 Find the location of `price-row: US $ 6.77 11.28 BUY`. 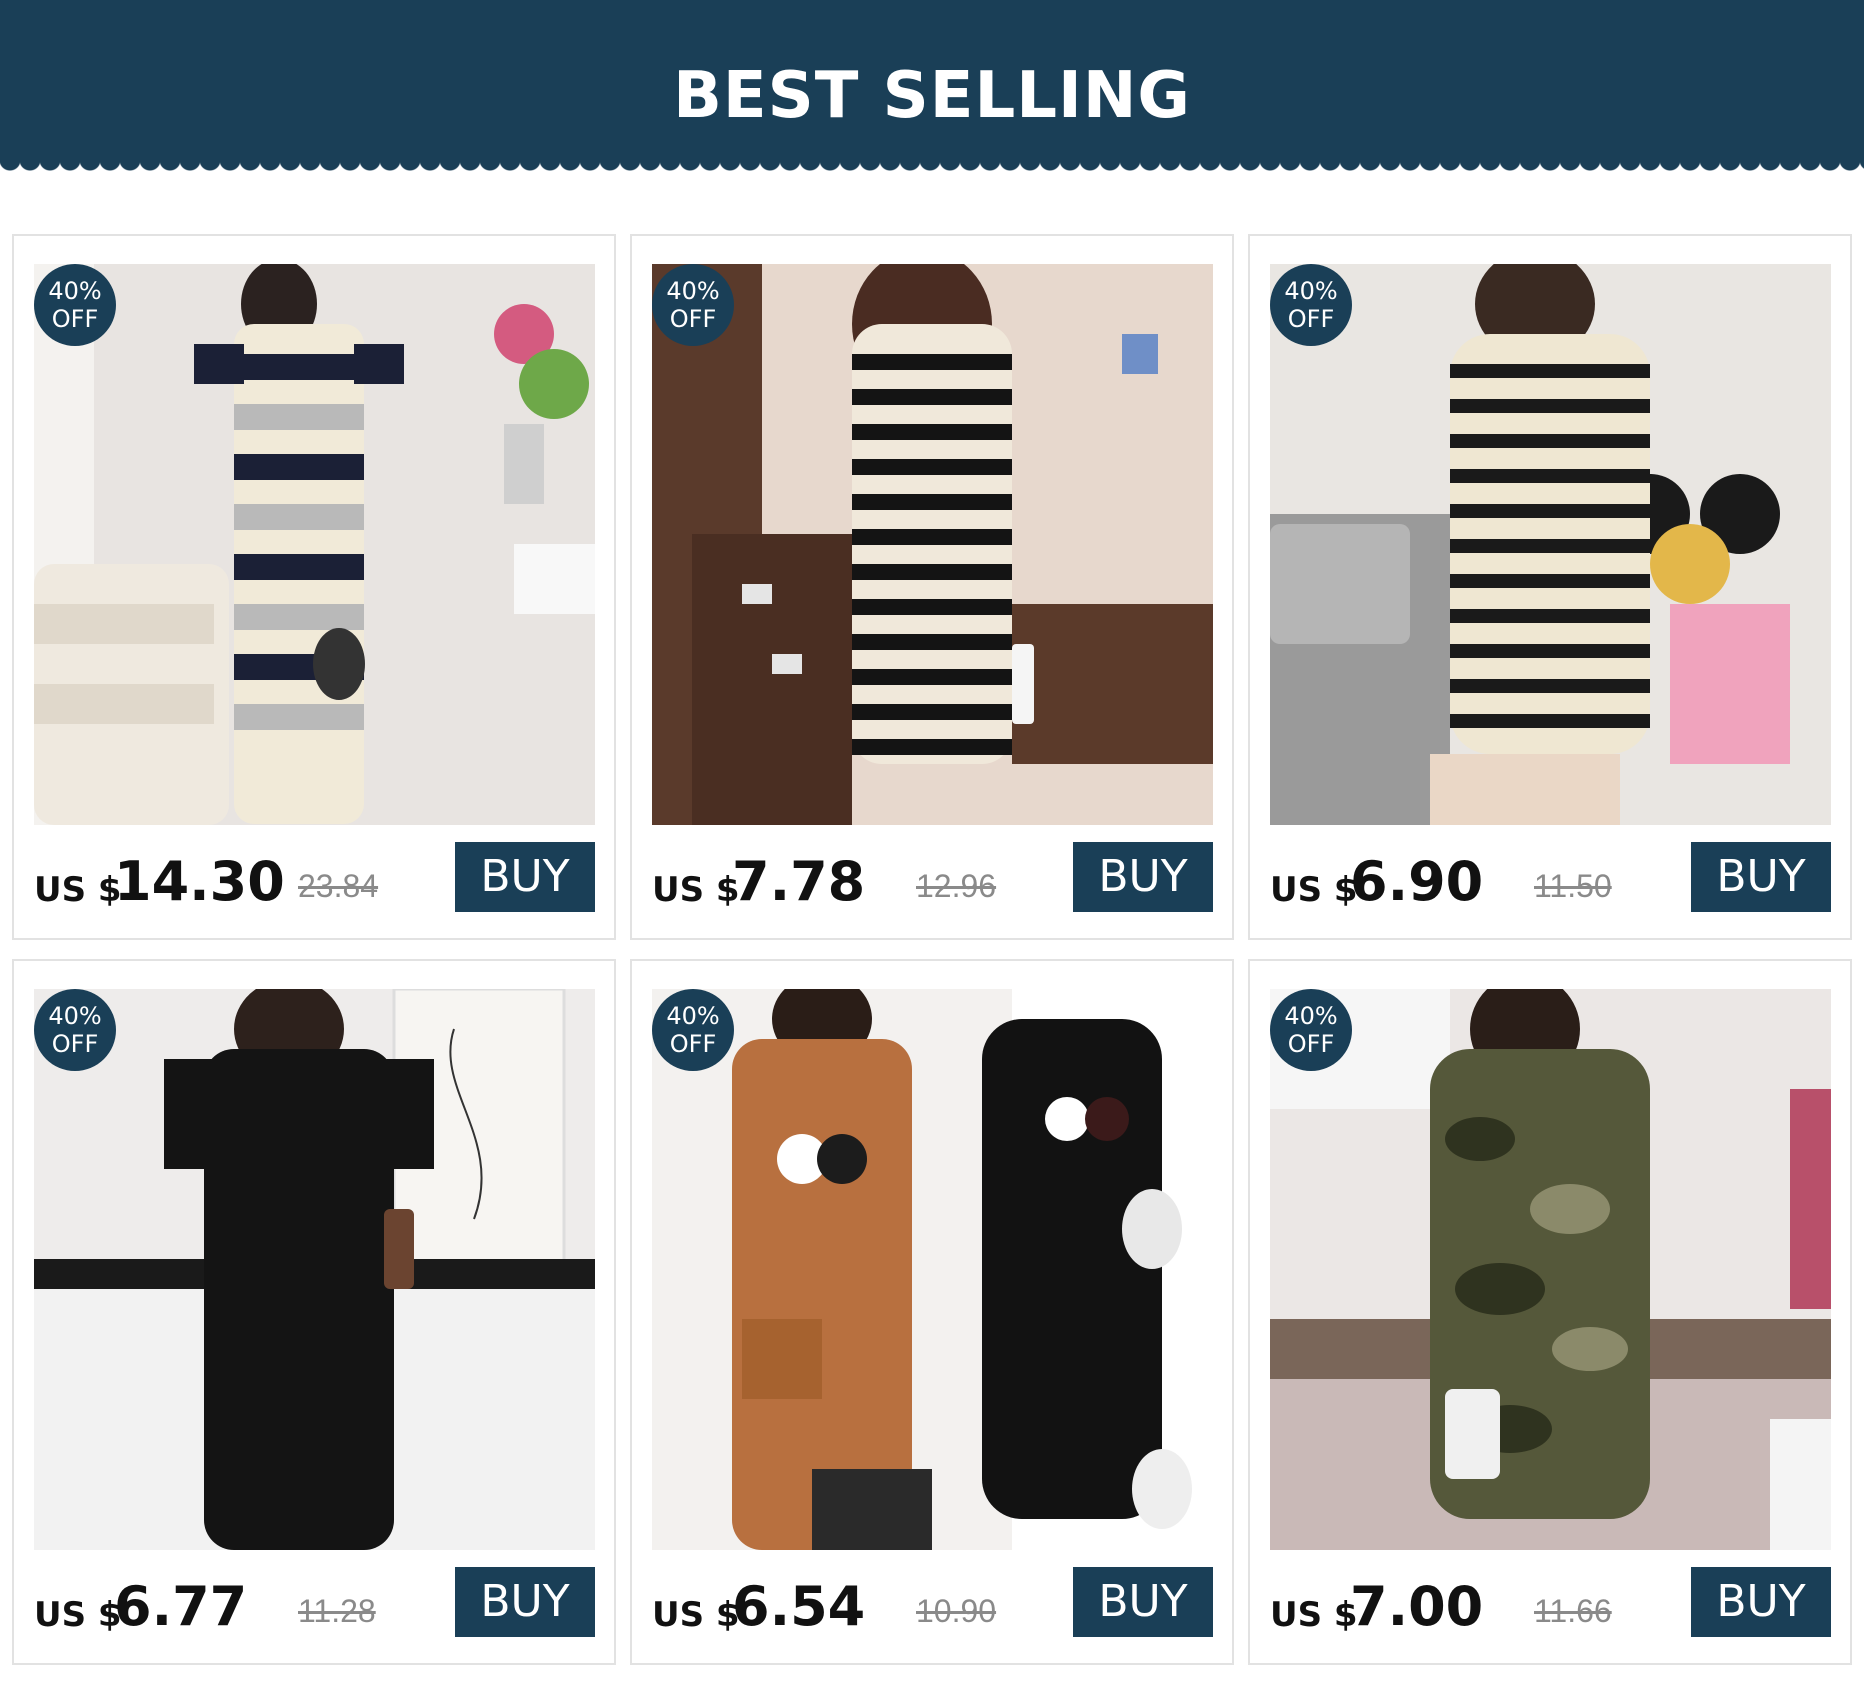

price-row: US $ 6.77 11.28 BUY is located at coordinates (314, 1603).